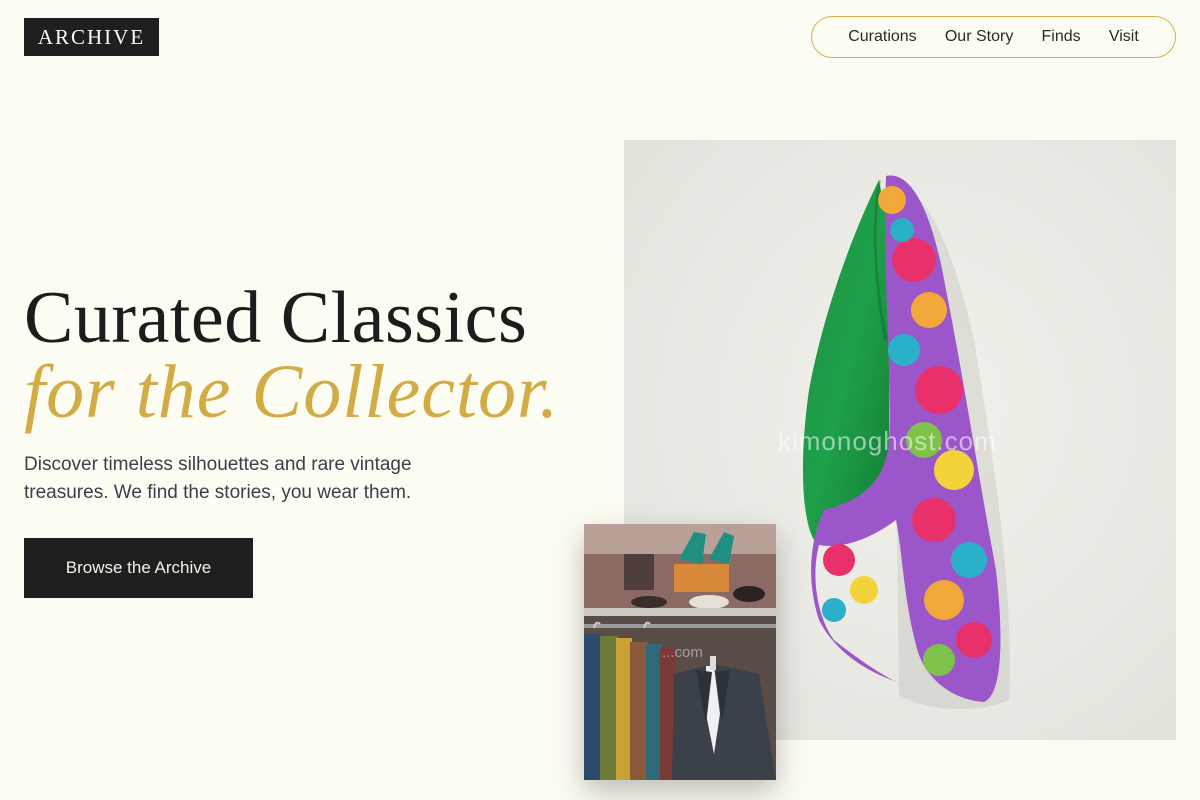  What do you see at coordinates (1124, 37) in the screenshot?
I see `nav-visit: Visit` at bounding box center [1124, 37].